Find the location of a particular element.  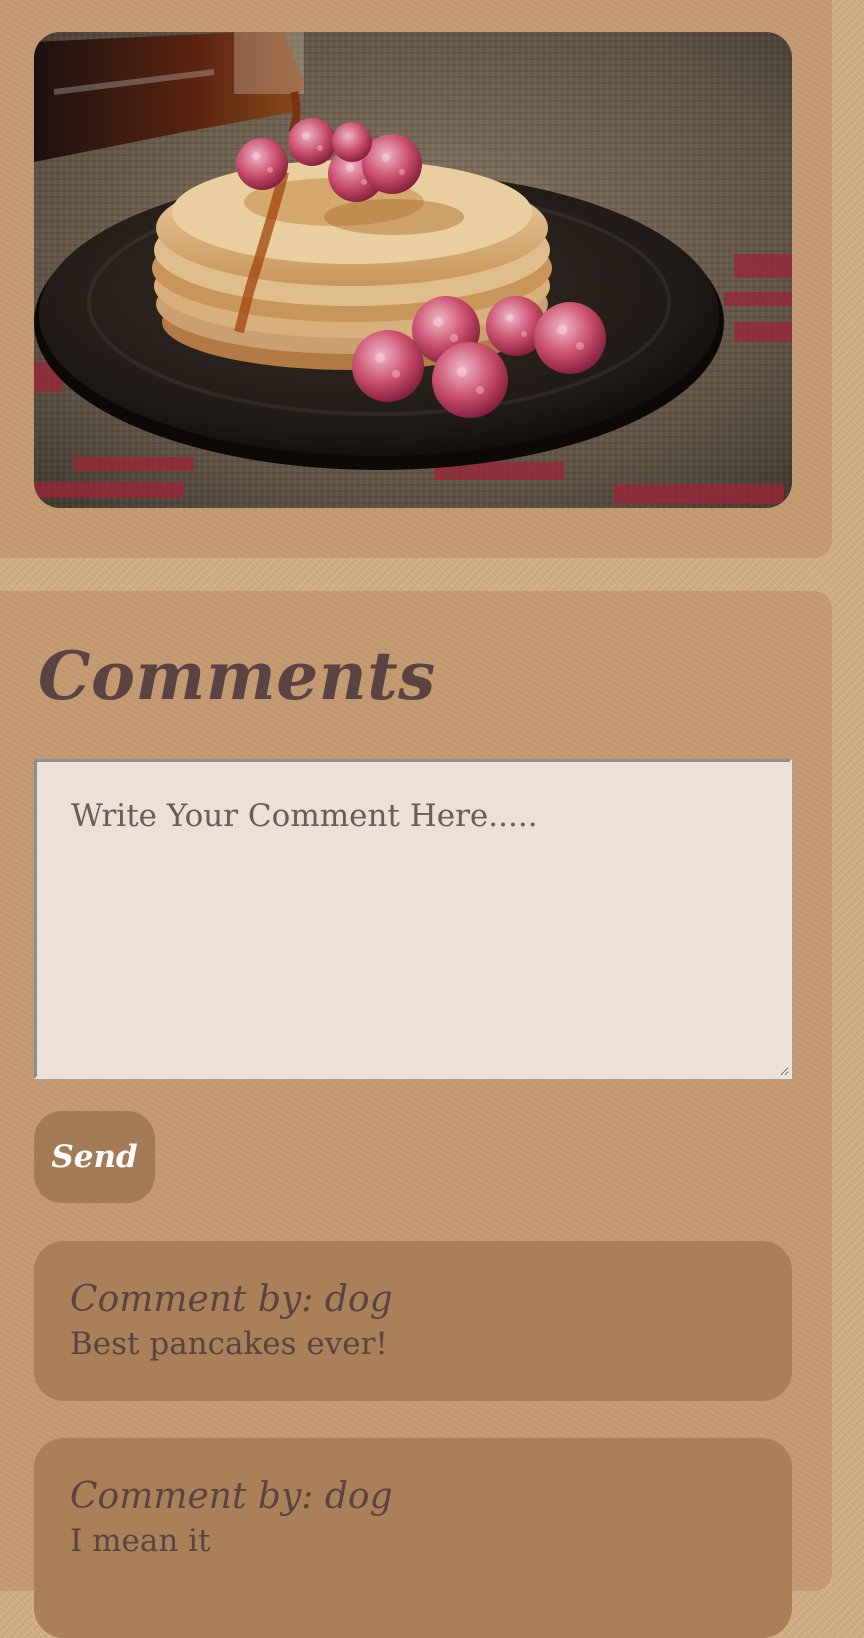

comment-text: I mean it is located at coordinates (140, 1541).